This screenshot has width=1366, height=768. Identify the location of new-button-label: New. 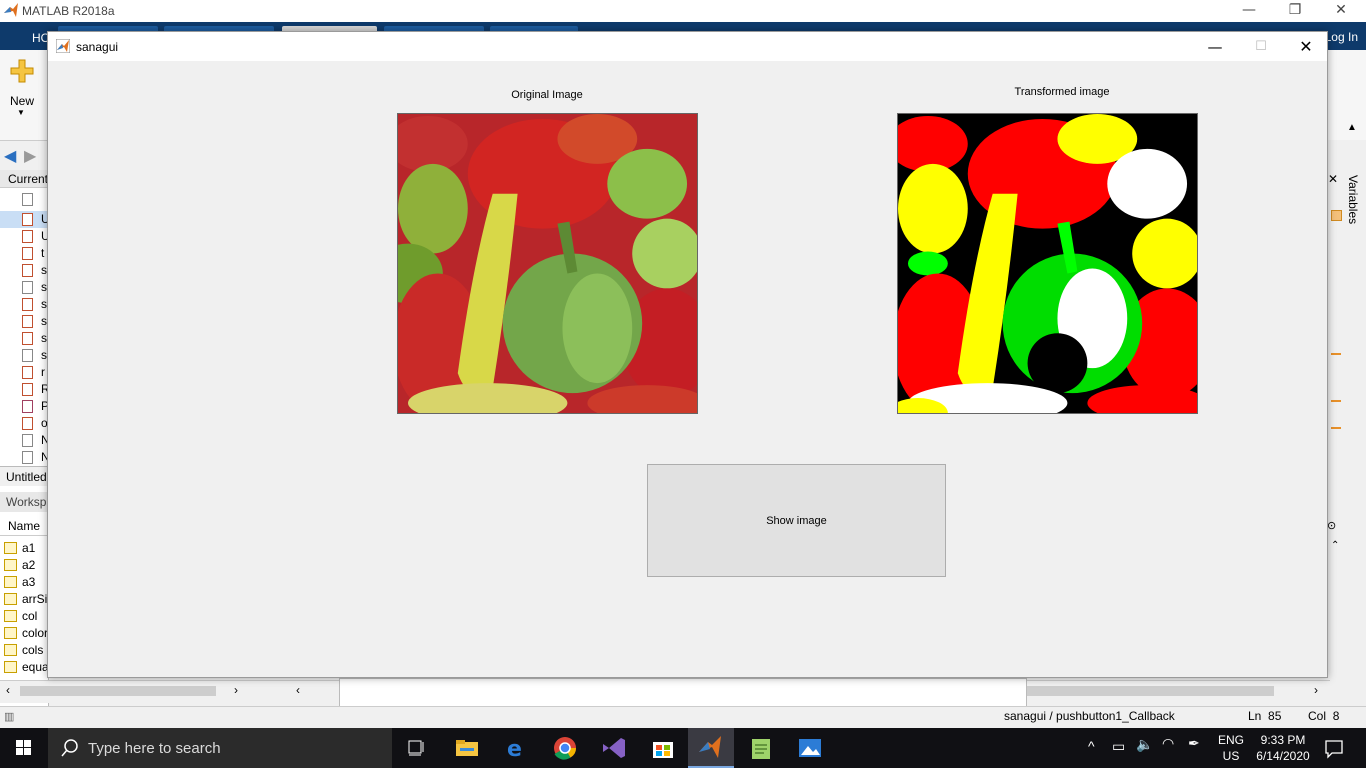
(22, 101).